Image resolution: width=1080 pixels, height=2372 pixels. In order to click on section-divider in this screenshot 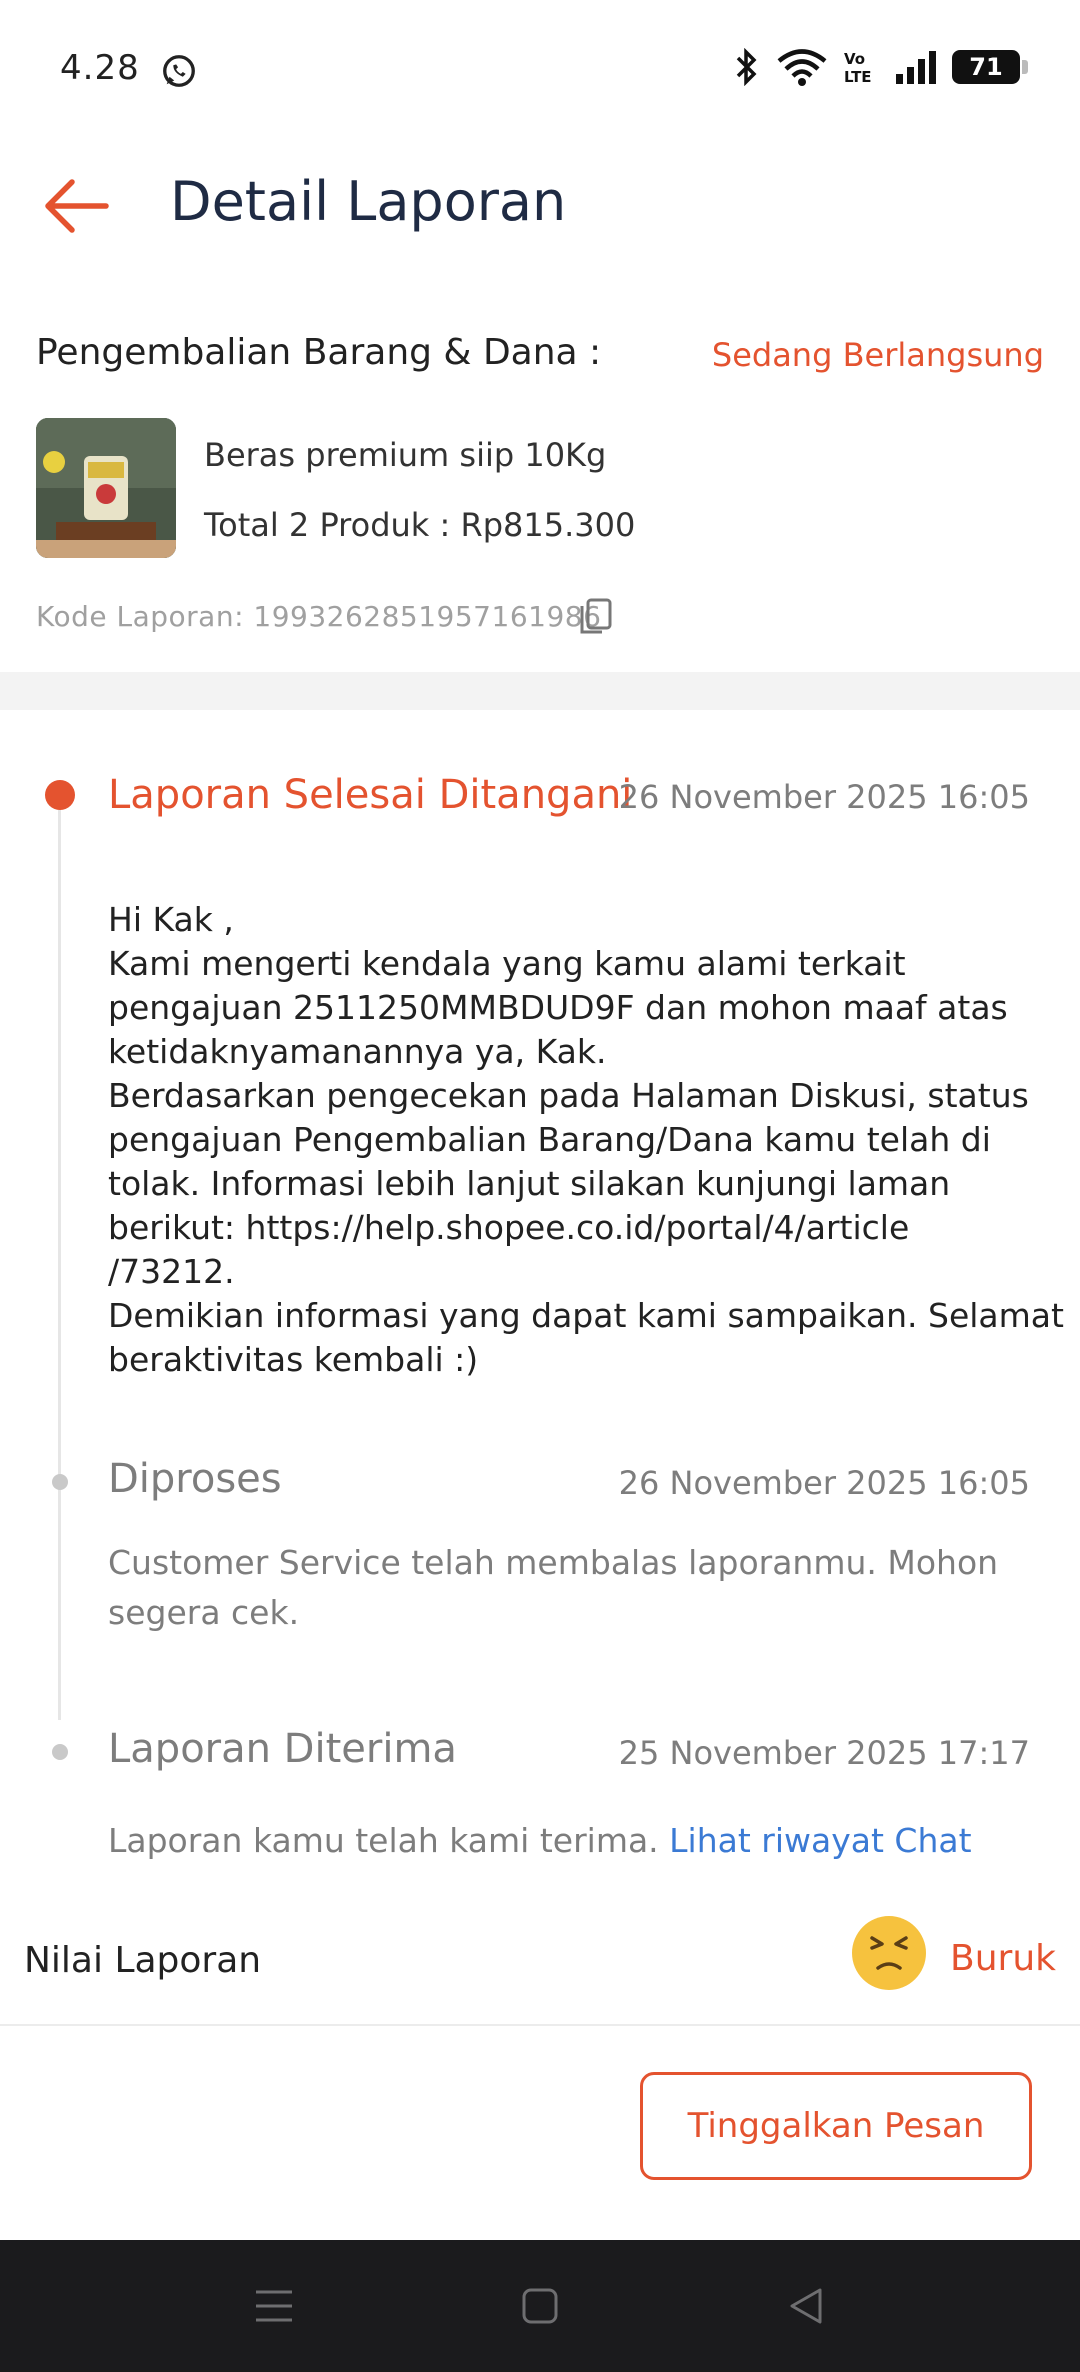, I will do `click(540, 691)`.